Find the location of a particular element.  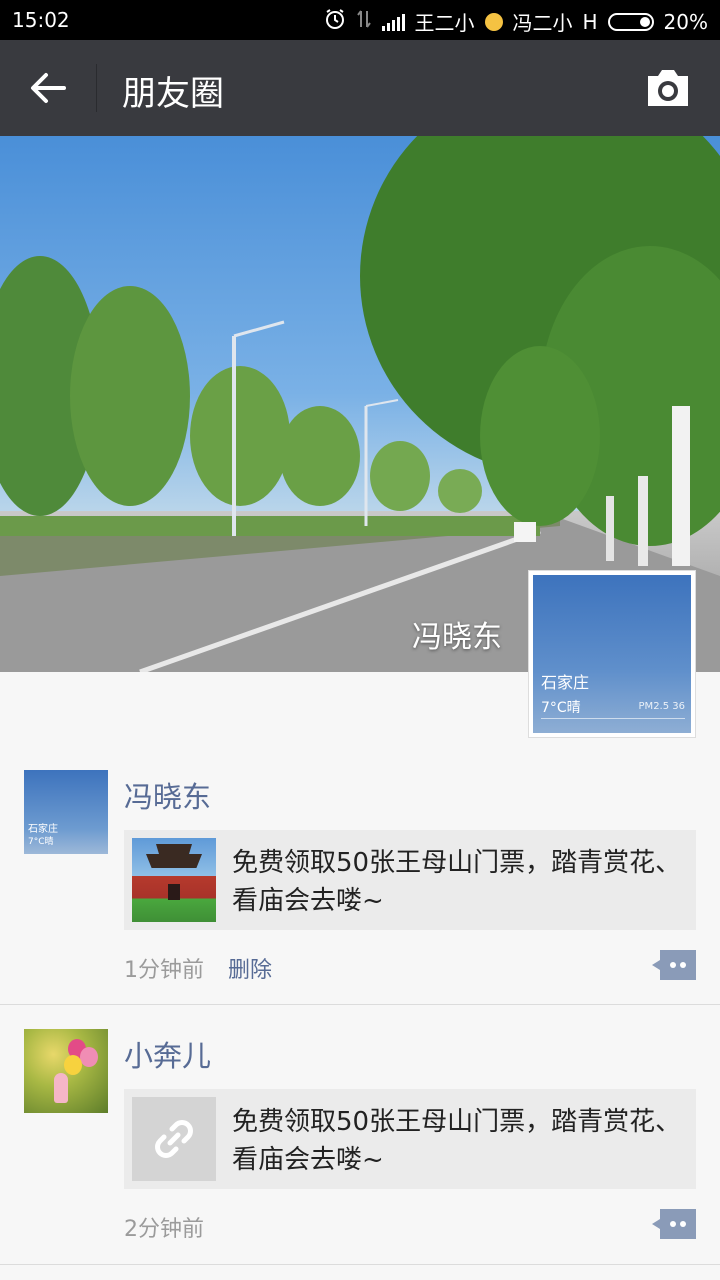

signal-icon is located at coordinates (393, 22).